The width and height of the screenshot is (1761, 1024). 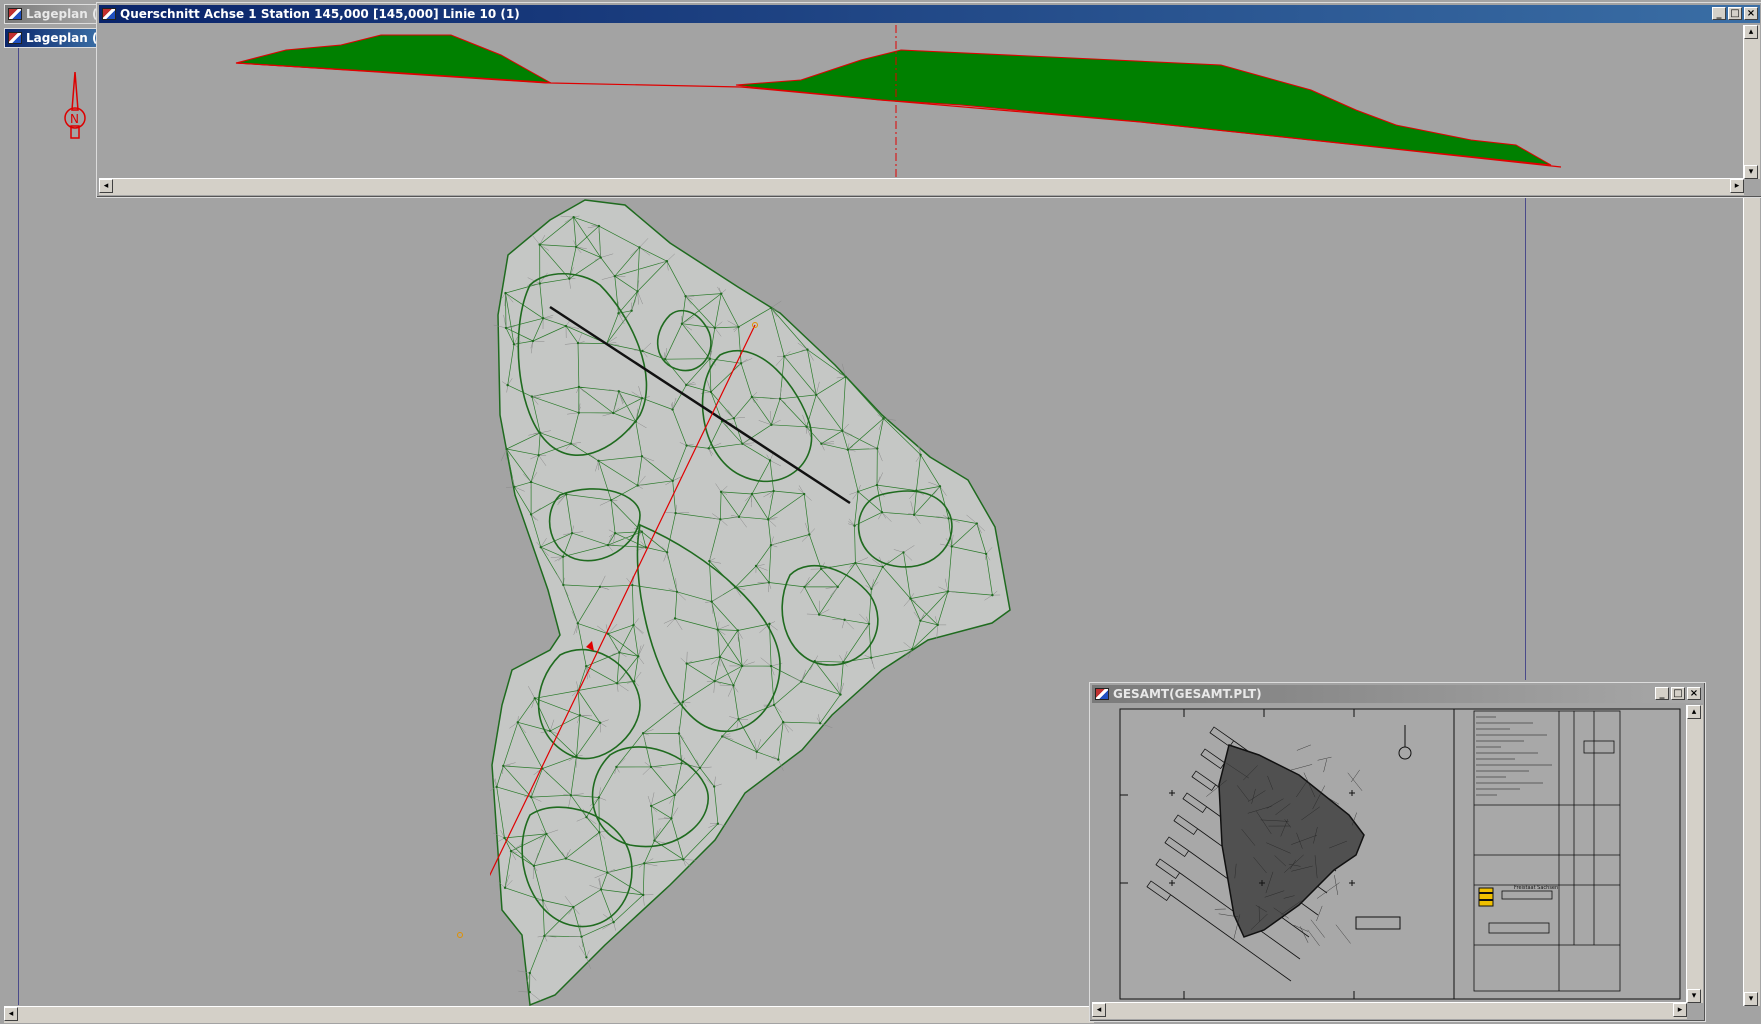 What do you see at coordinates (1694, 854) in the screenshot?
I see `overview-vscroll: ▴ ▾` at bounding box center [1694, 854].